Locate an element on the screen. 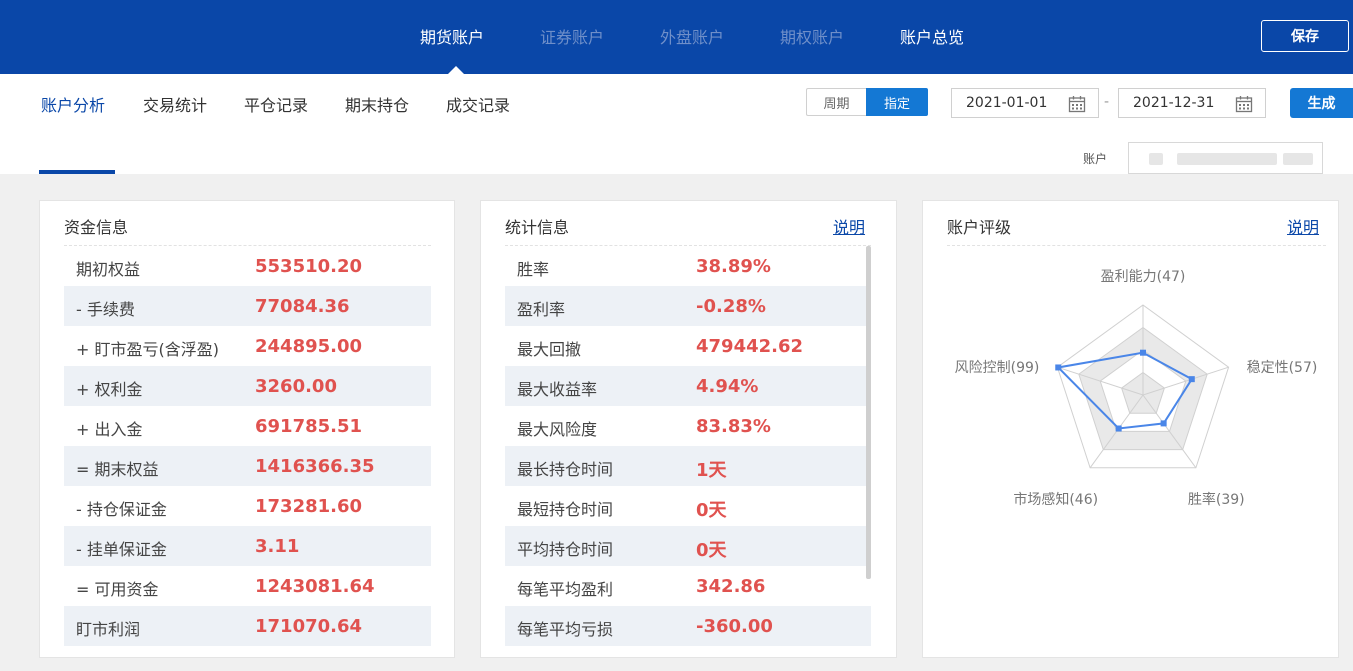 The width and height of the screenshot is (1353, 671). tab-securities-account: 证券账户 is located at coordinates (572, 36).